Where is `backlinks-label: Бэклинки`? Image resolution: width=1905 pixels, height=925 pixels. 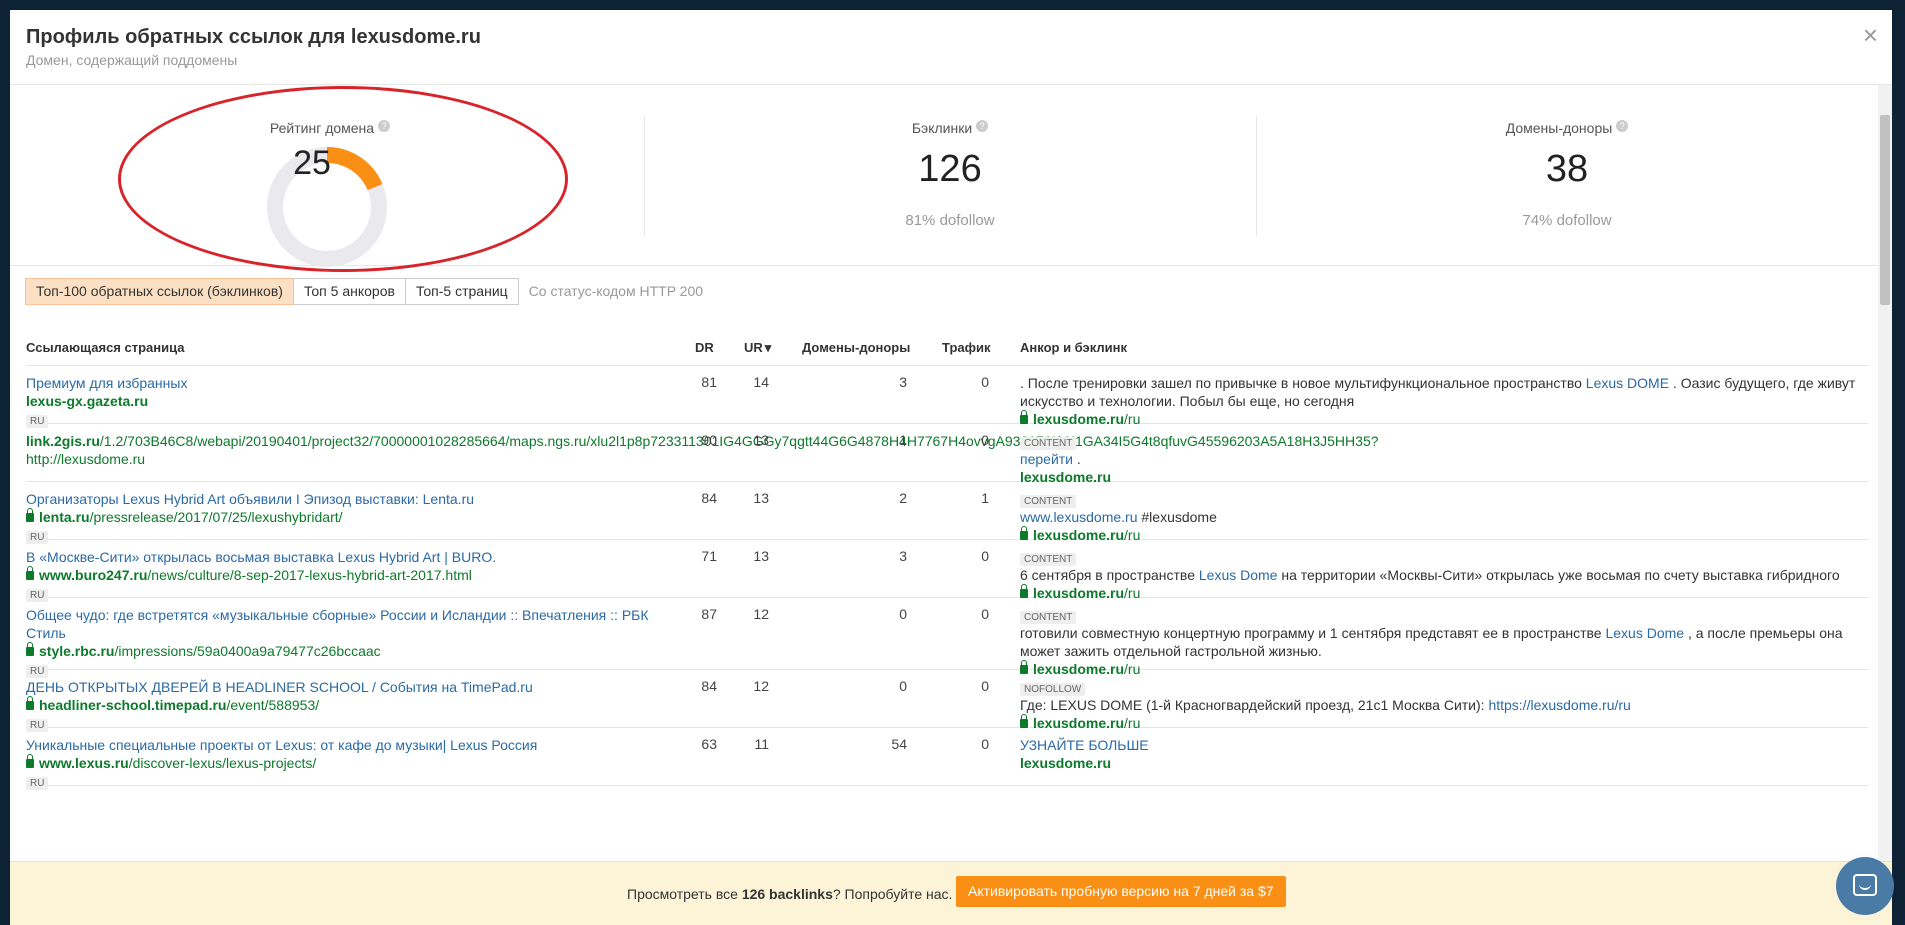
backlinks-label: Бэклинки is located at coordinates (942, 128).